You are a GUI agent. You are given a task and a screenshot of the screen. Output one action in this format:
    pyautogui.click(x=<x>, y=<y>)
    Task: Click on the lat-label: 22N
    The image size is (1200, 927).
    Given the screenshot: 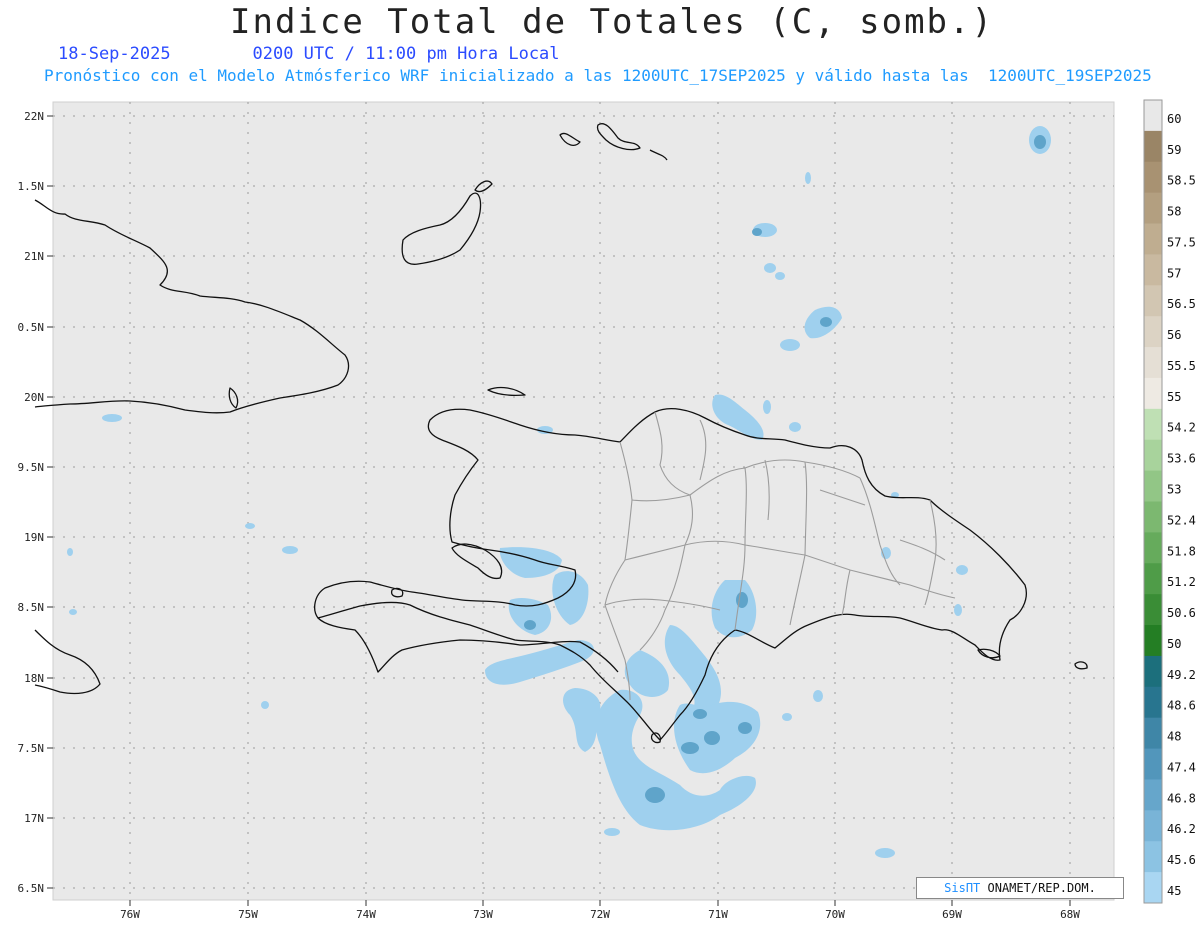 What is the action you would take?
    pyautogui.click(x=34, y=116)
    